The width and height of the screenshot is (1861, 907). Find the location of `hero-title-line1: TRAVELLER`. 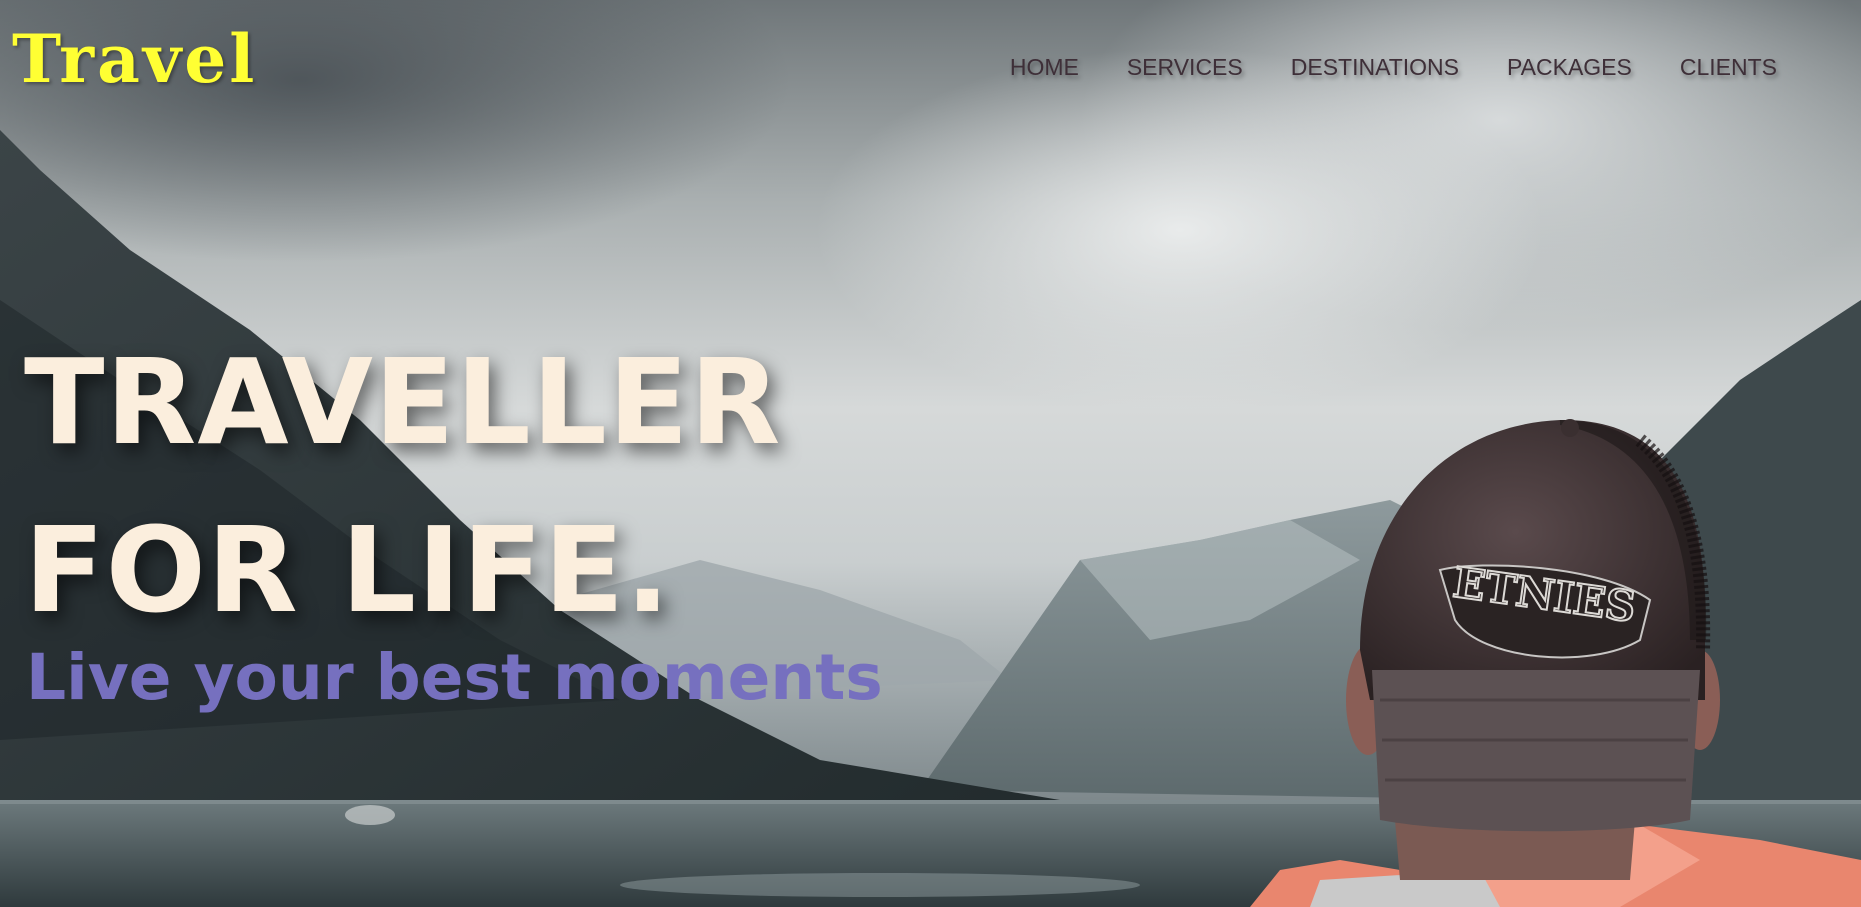

hero-title-line1: TRAVELLER is located at coordinates (403, 402).